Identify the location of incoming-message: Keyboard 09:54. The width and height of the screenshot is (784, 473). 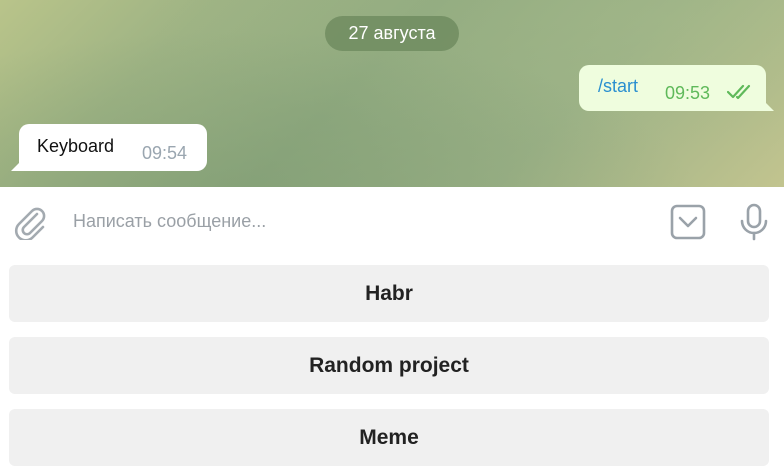
(109, 147).